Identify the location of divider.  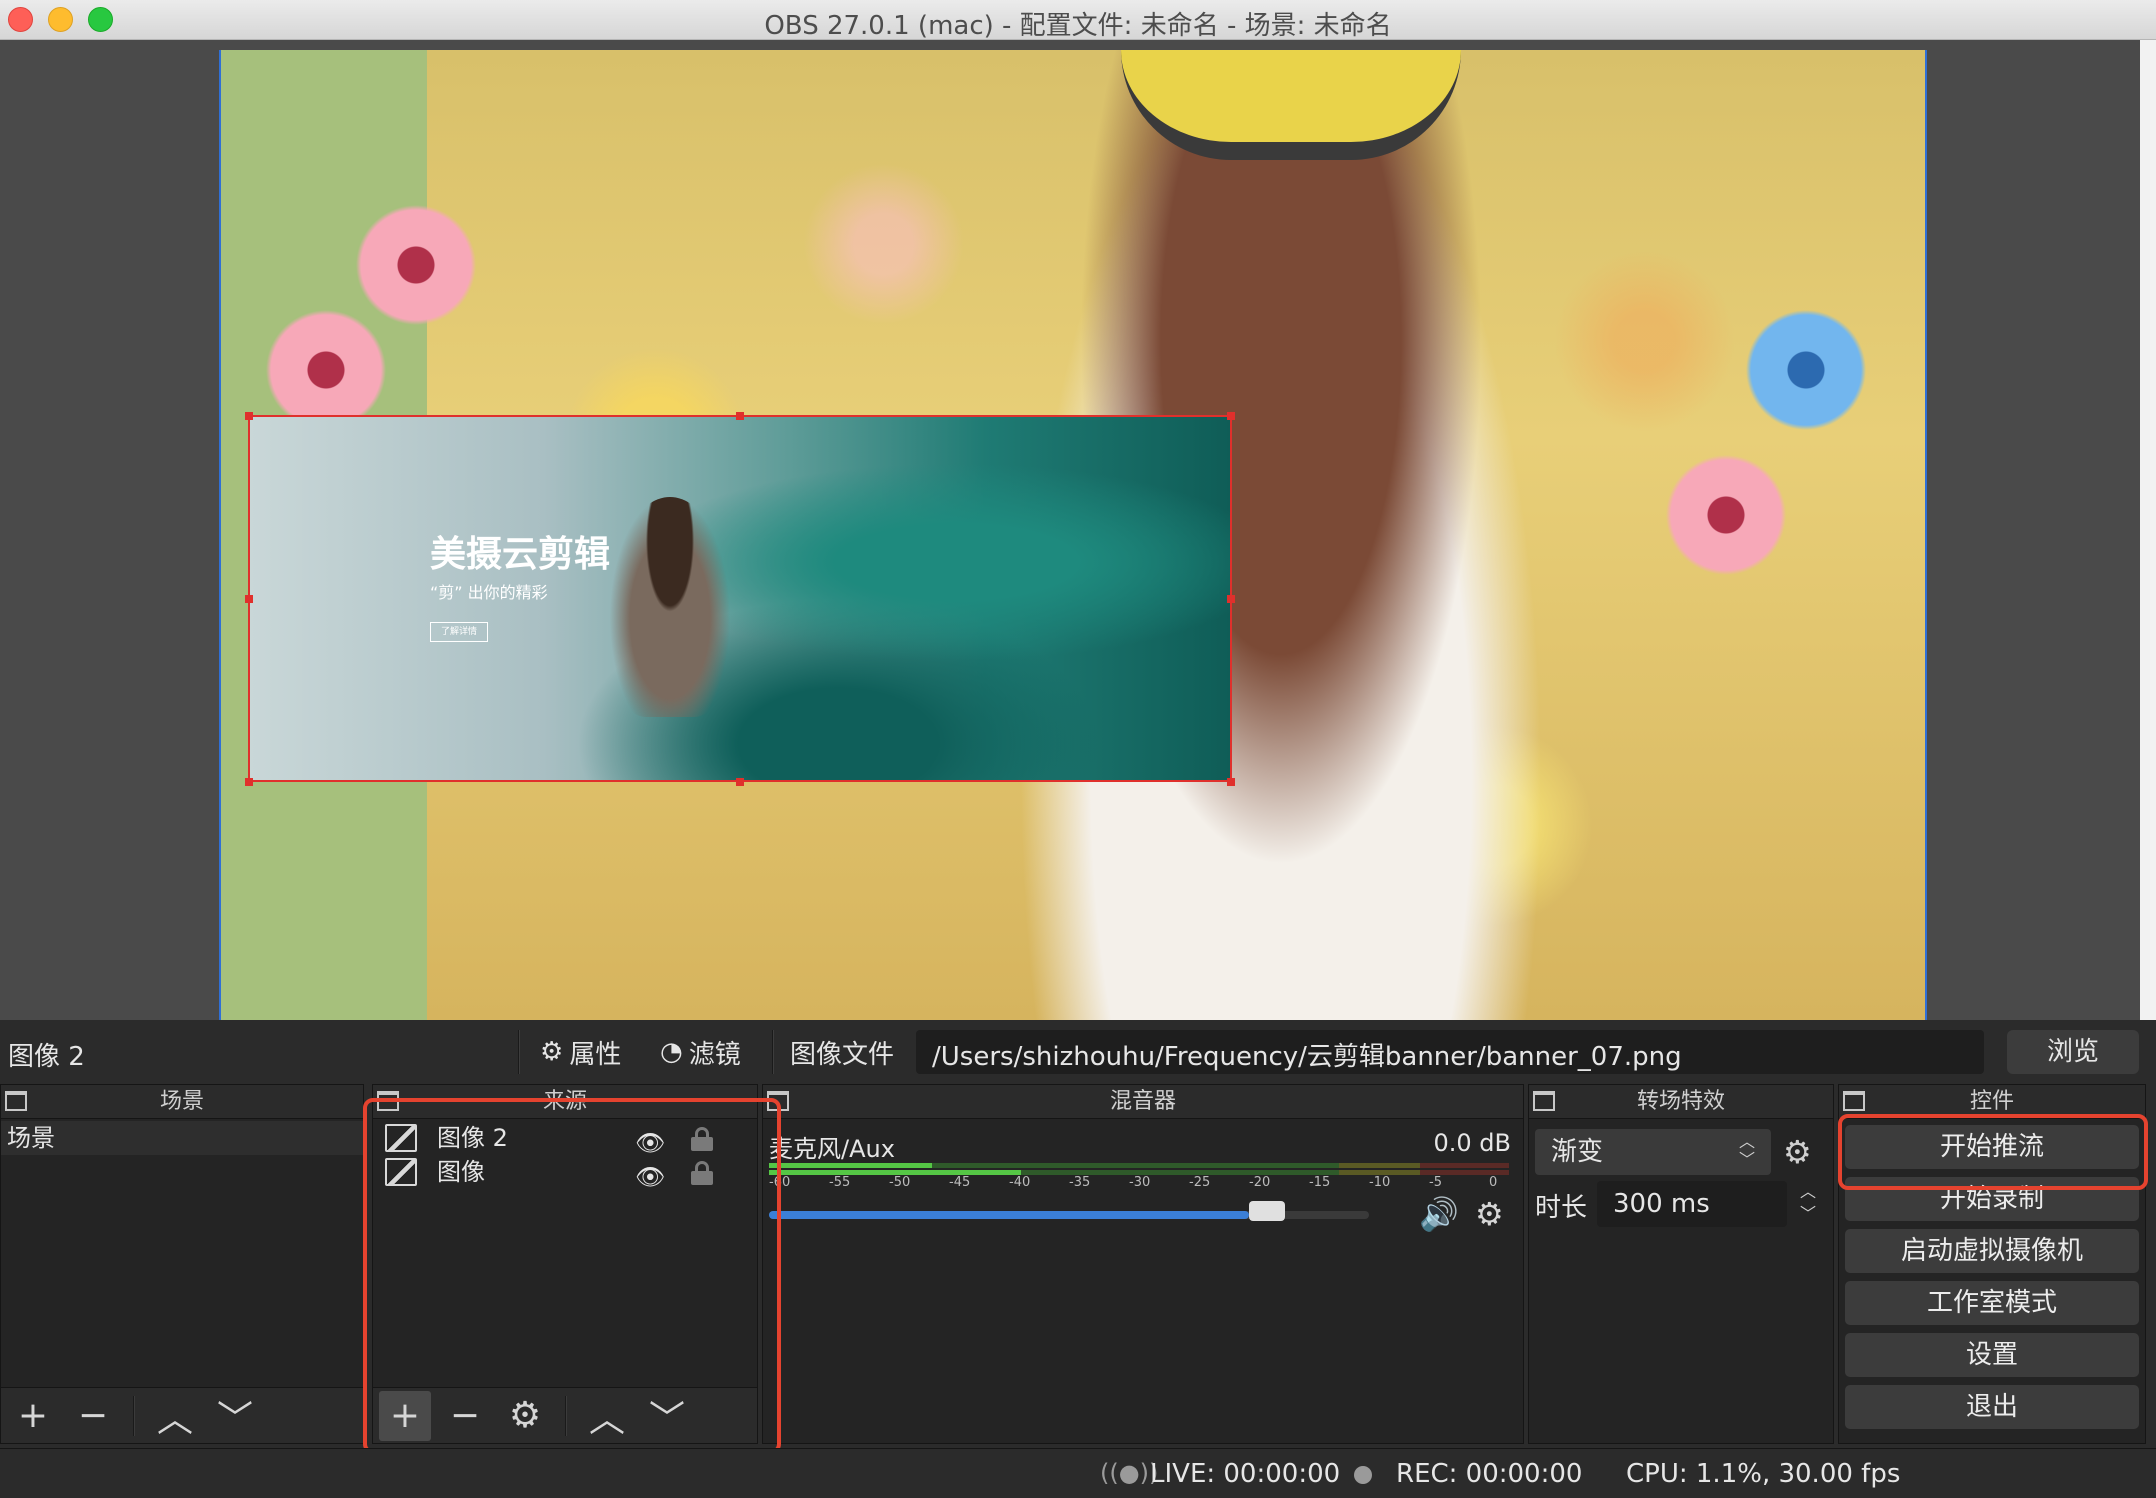
(773, 1052).